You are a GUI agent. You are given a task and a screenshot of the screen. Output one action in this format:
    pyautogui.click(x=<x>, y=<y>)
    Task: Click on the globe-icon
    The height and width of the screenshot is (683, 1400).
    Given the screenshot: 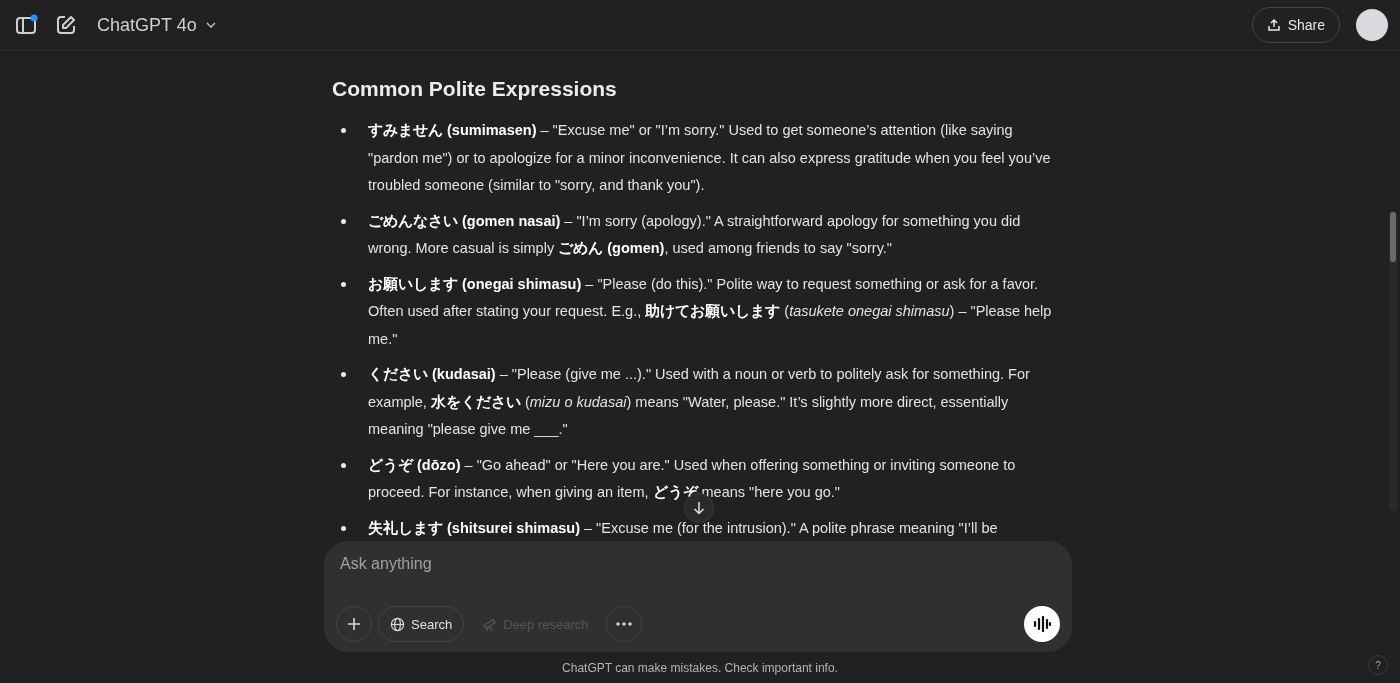 What is the action you would take?
    pyautogui.click(x=397, y=624)
    